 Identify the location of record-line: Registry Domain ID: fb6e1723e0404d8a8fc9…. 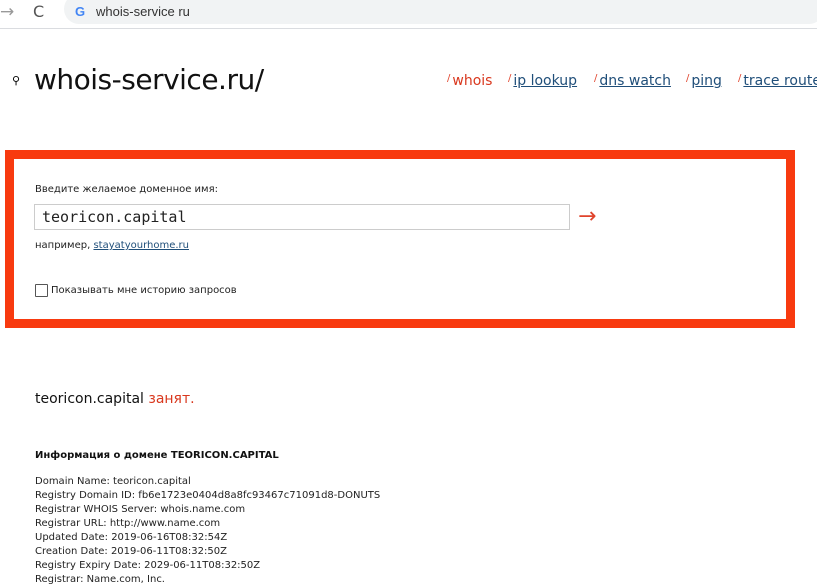
(208, 495).